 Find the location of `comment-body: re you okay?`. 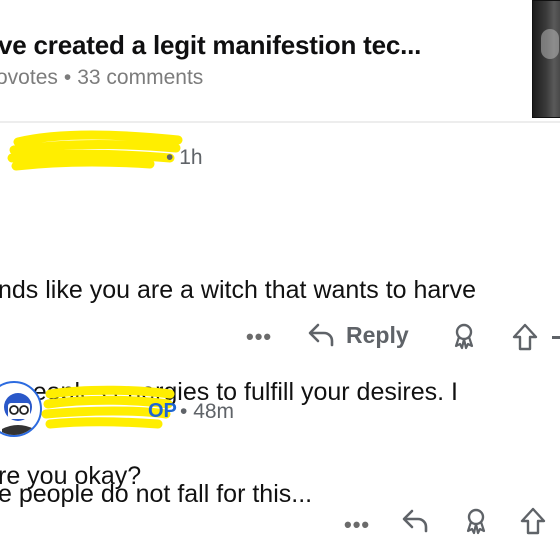

comment-body: re you okay? is located at coordinates (71, 476).